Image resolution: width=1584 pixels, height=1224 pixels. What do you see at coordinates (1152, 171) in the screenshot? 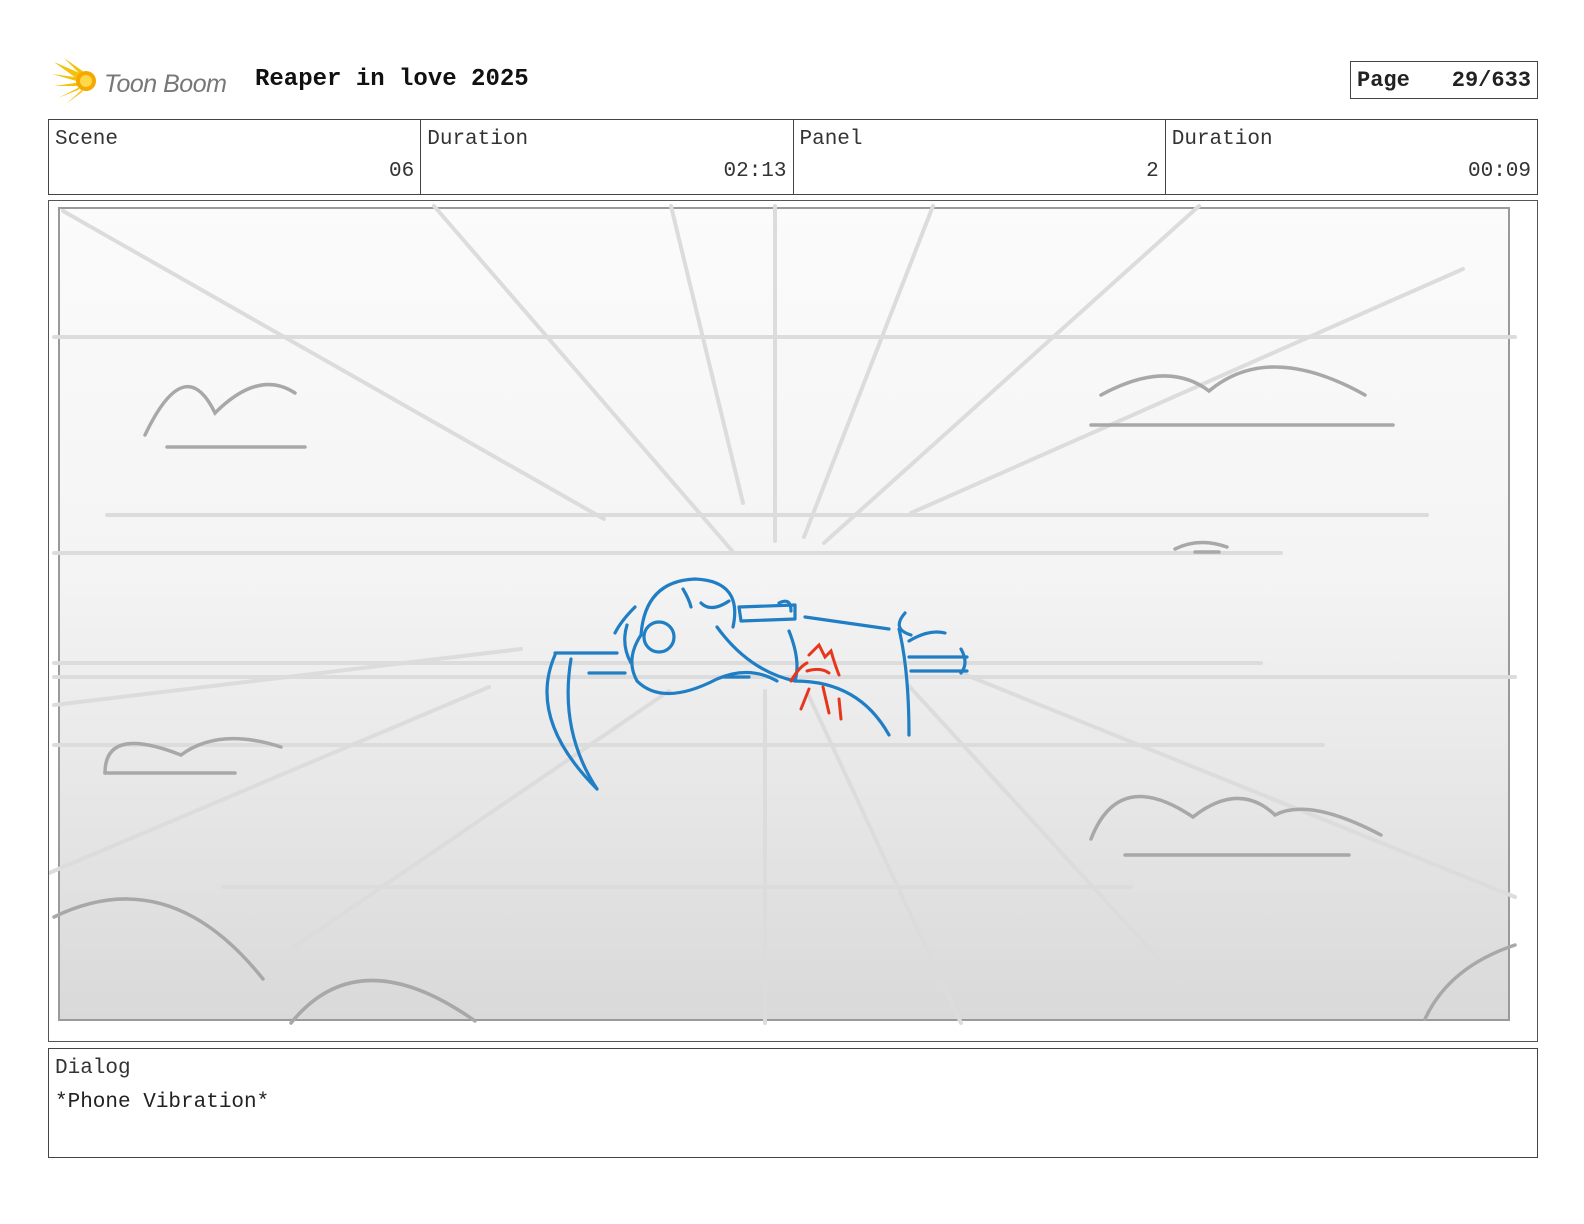
I see `panel-value: 2` at bounding box center [1152, 171].